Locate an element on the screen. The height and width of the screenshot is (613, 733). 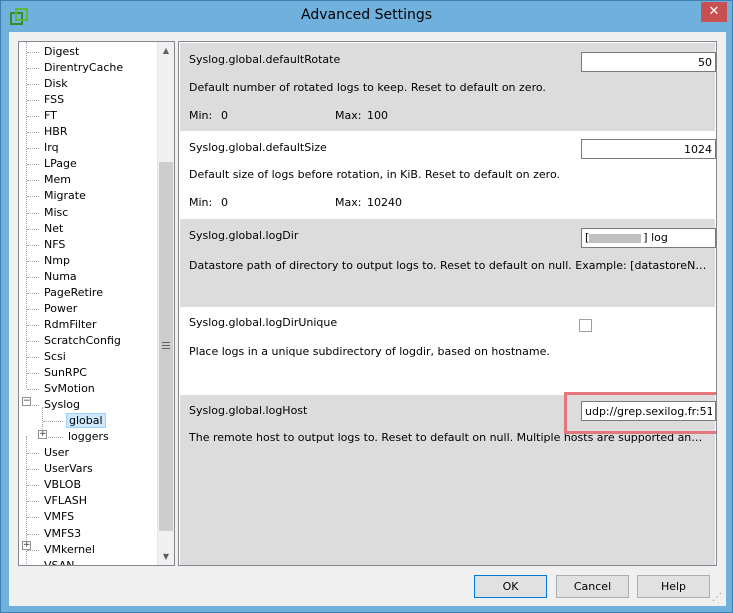
tree-item-hbr: HBR is located at coordinates (55, 132).